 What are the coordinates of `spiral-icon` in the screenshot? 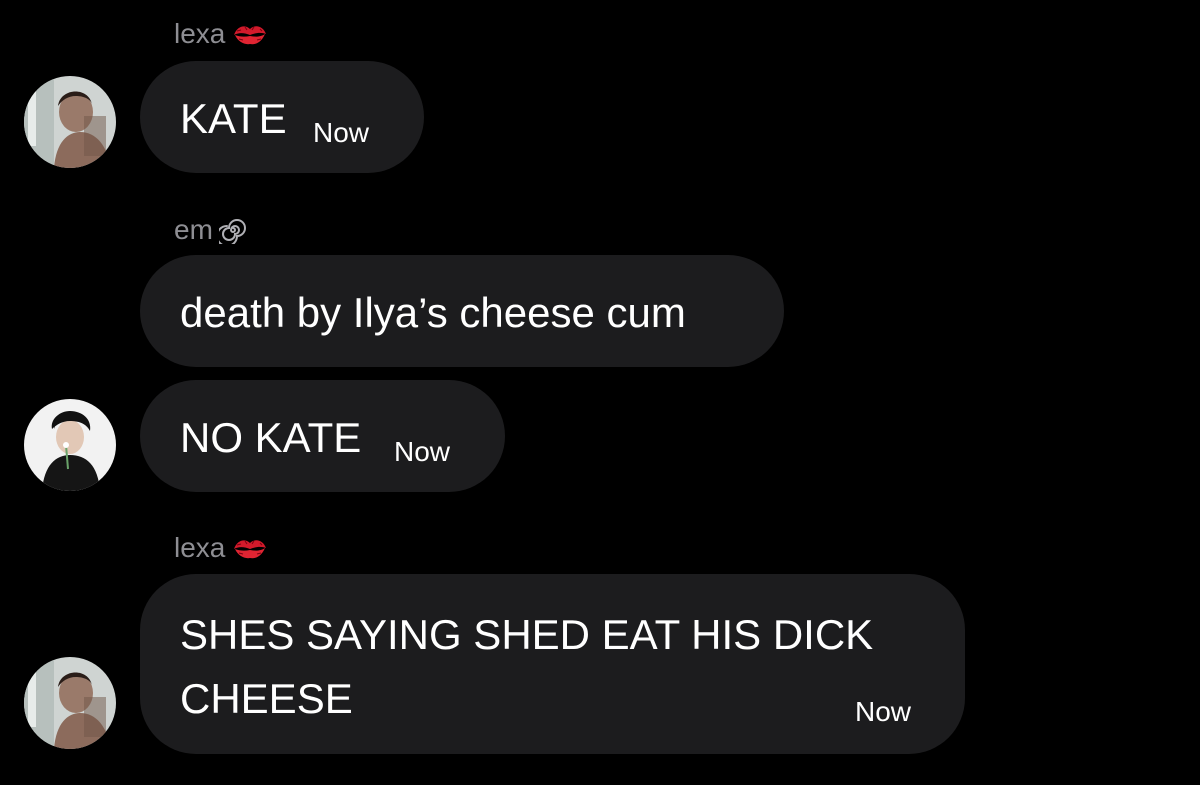 It's located at (232, 231).